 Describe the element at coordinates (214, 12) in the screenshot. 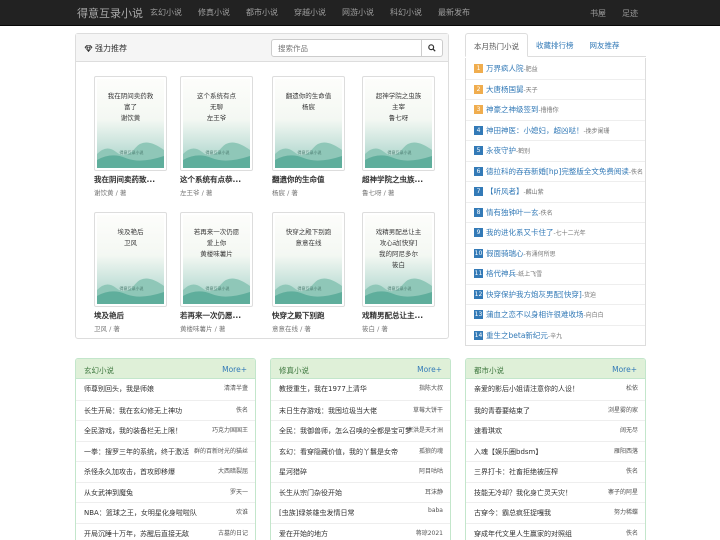

I see `nav-link-xiuzhen: 修真小说` at that location.